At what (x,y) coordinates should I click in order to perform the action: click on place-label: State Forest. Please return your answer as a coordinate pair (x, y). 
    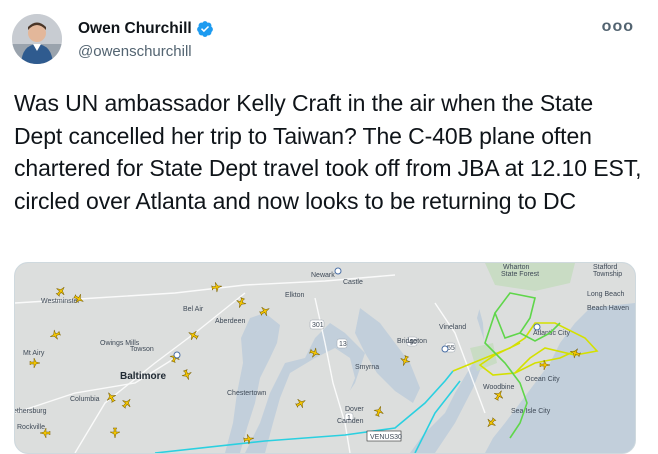
    Looking at the image, I should click on (520, 274).